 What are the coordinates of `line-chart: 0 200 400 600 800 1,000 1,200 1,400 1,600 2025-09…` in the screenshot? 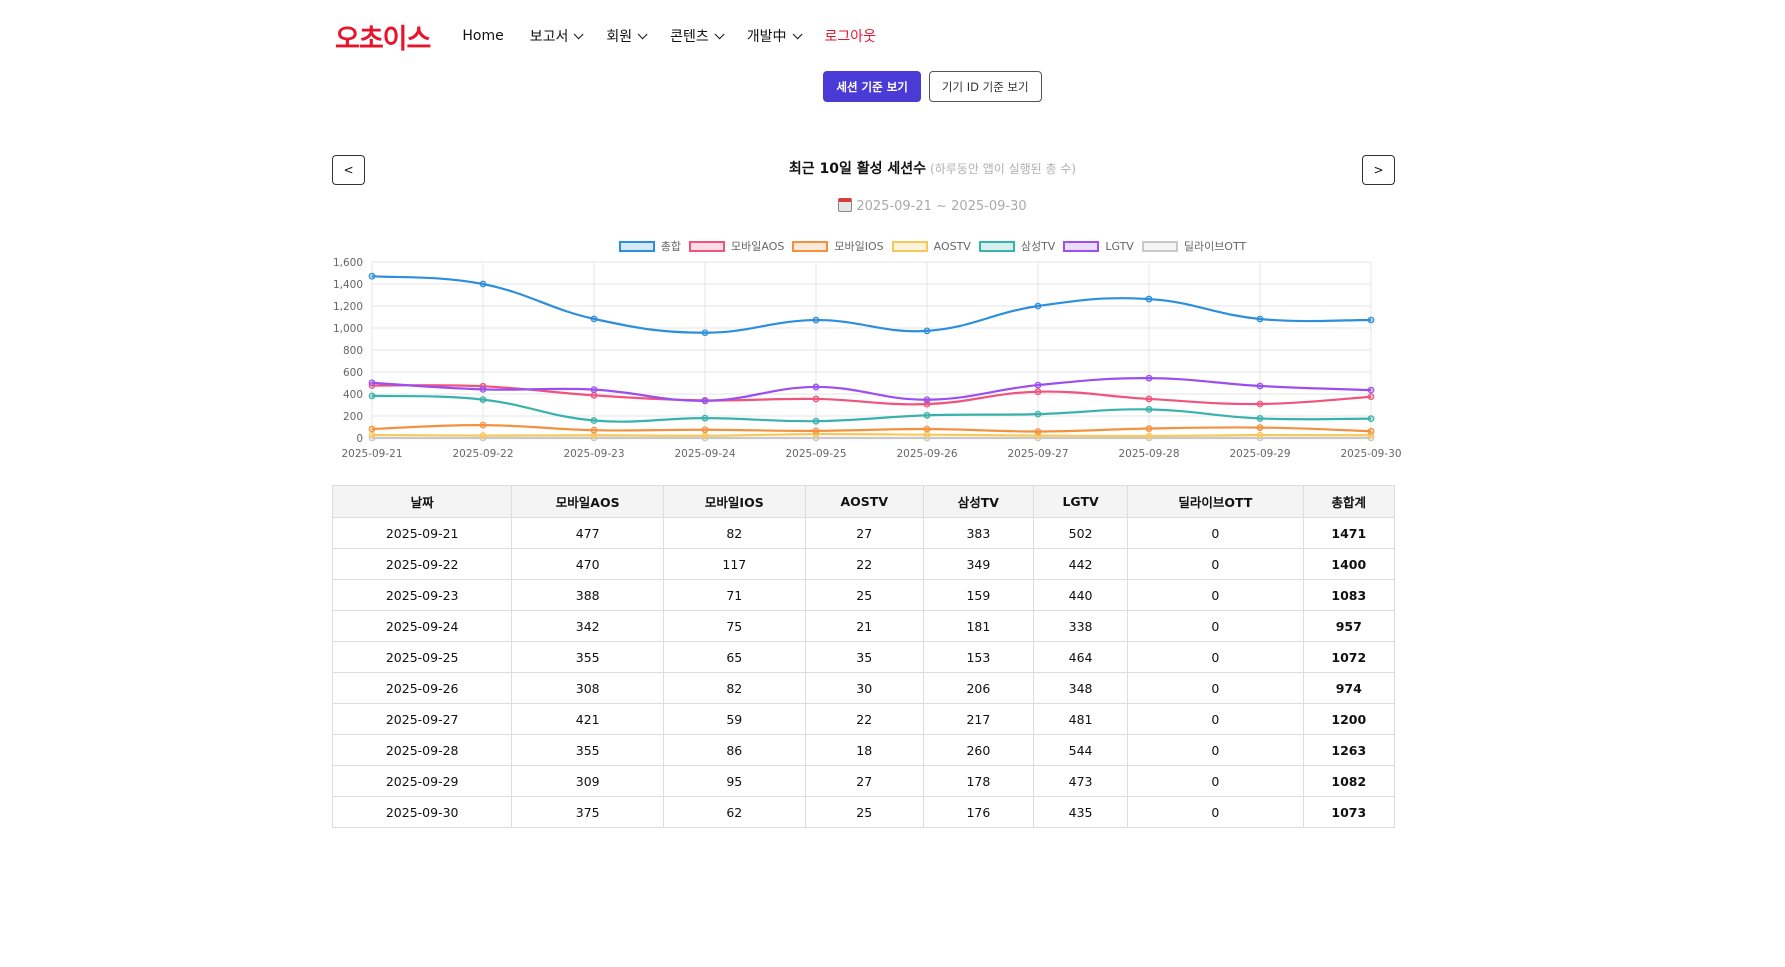 It's located at (867, 358).